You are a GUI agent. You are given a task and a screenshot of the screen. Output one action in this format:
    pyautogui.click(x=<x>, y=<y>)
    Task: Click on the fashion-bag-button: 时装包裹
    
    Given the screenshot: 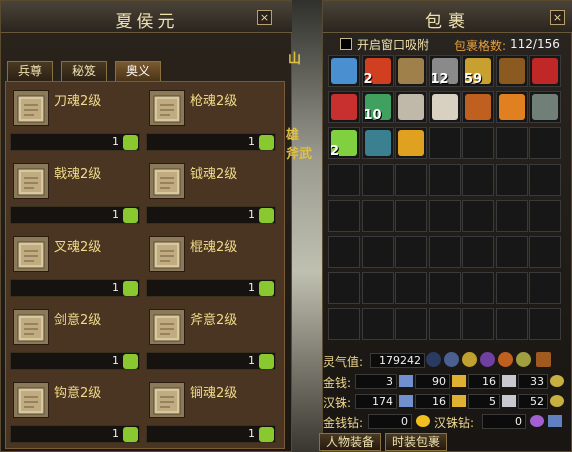 What is the action you would take?
    pyautogui.click(x=416, y=442)
    